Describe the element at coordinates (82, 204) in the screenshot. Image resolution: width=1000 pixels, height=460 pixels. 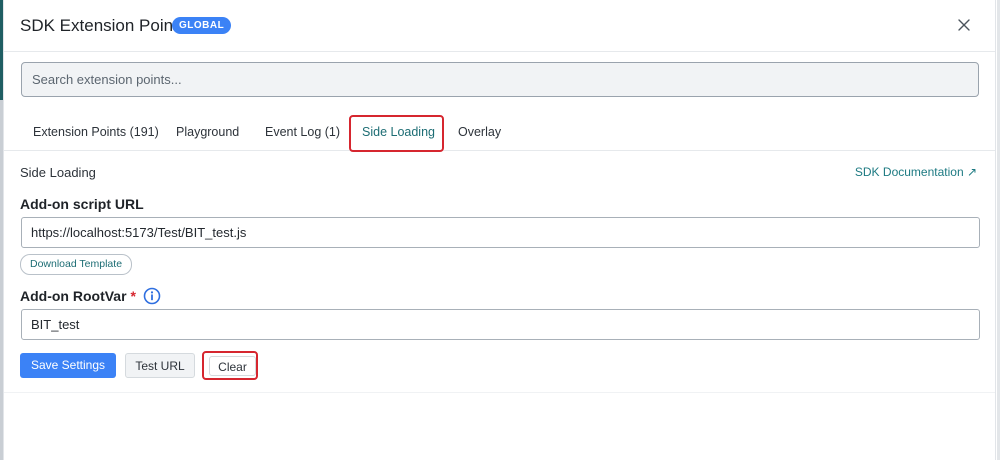
I see `script-url-label: Add-on script URL` at that location.